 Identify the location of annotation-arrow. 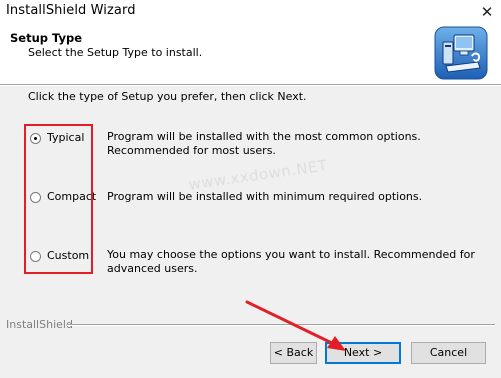
(295, 325).